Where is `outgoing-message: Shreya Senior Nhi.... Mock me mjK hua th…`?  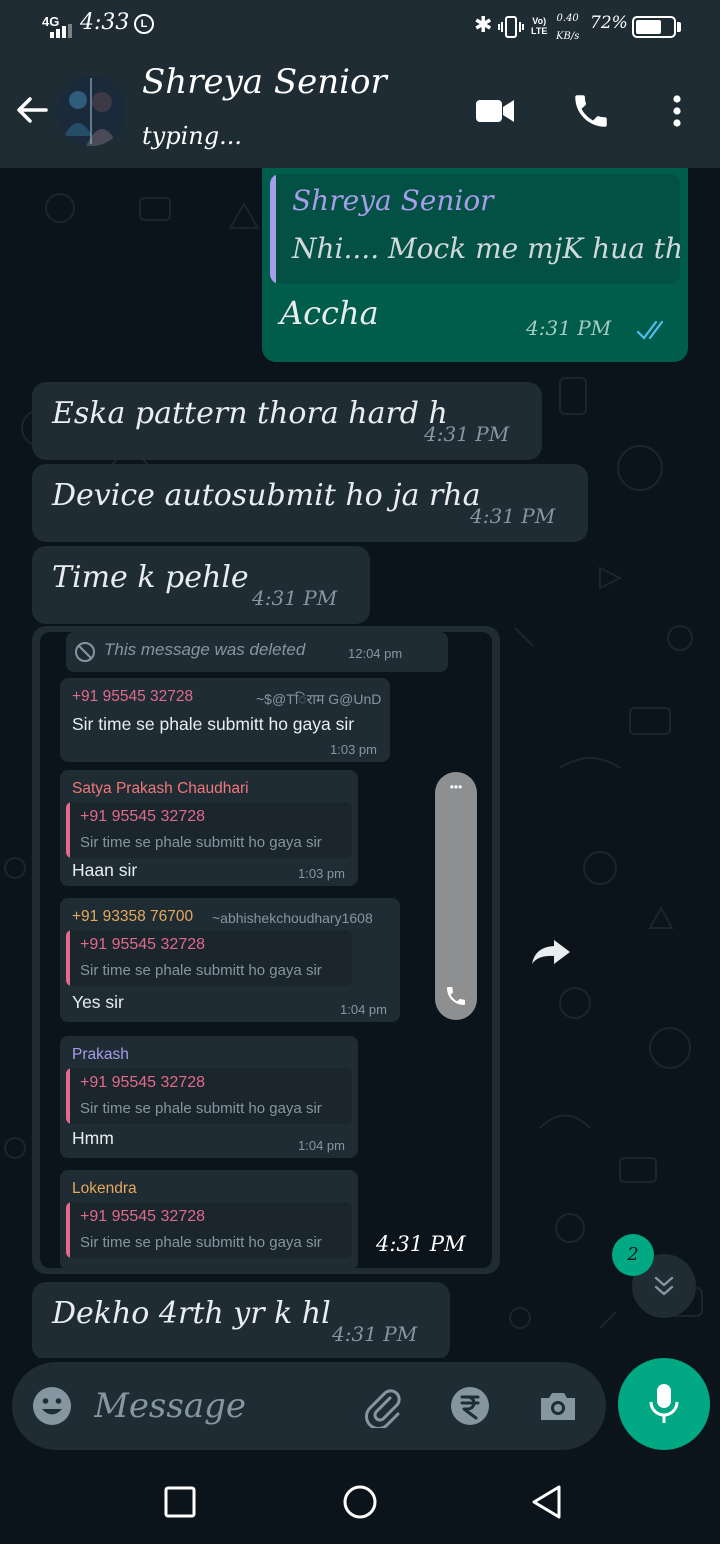 outgoing-message: Shreya Senior Nhi.... Mock me mjK hua th… is located at coordinates (475, 265).